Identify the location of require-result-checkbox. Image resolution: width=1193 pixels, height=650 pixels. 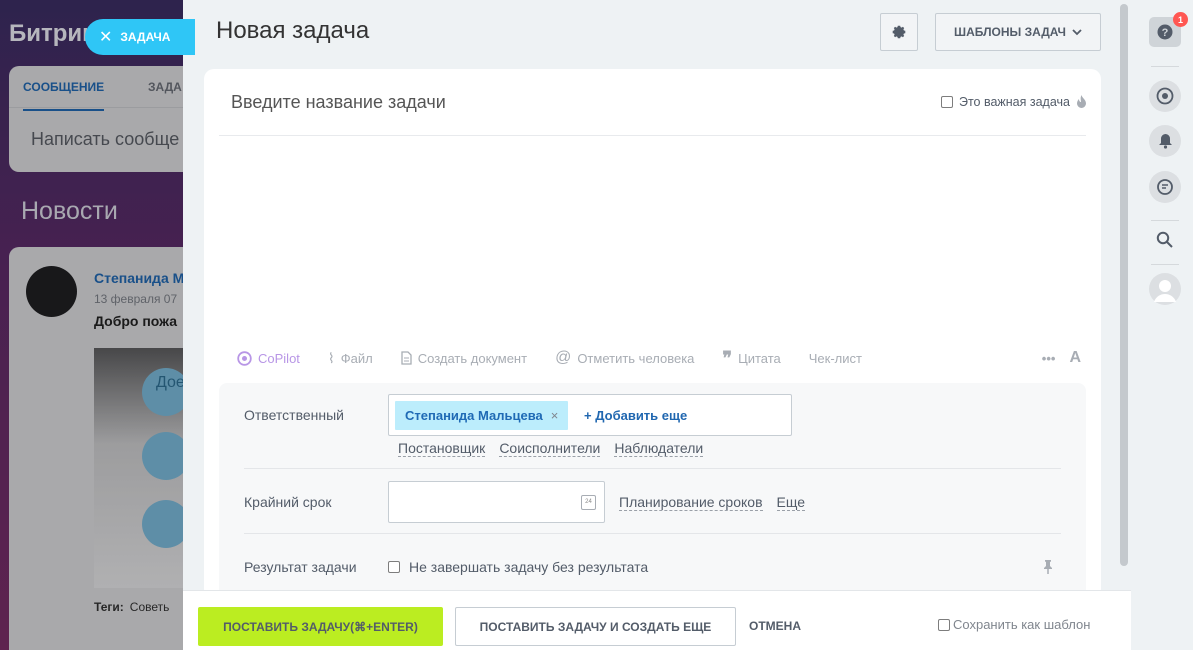
(394, 567).